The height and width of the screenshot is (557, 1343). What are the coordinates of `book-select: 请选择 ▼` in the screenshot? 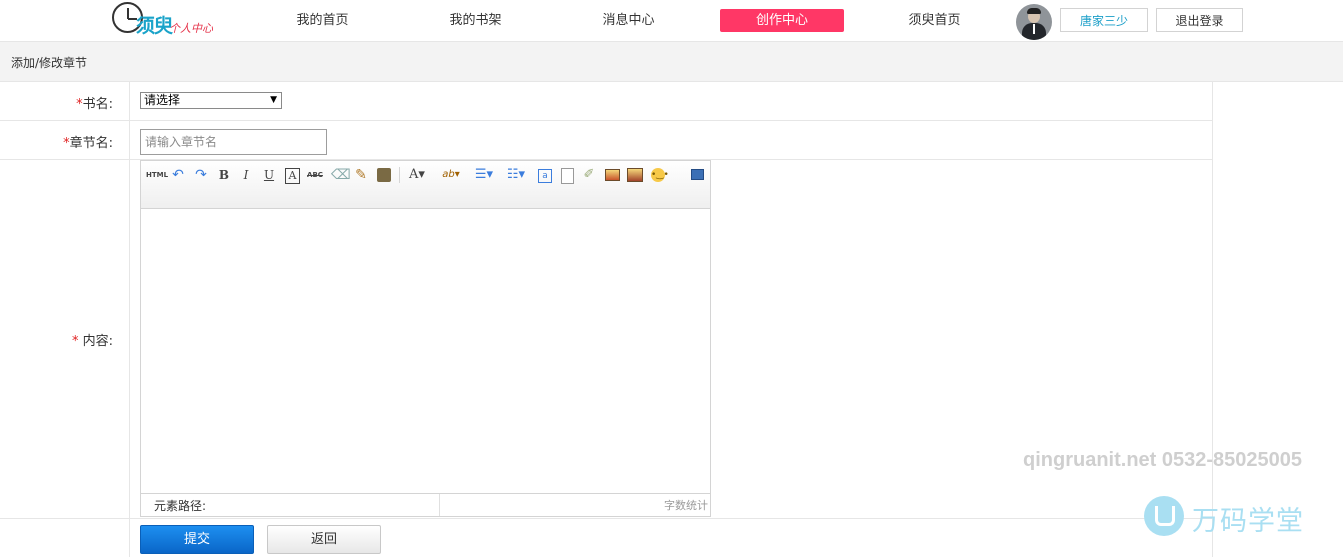 It's located at (211, 100).